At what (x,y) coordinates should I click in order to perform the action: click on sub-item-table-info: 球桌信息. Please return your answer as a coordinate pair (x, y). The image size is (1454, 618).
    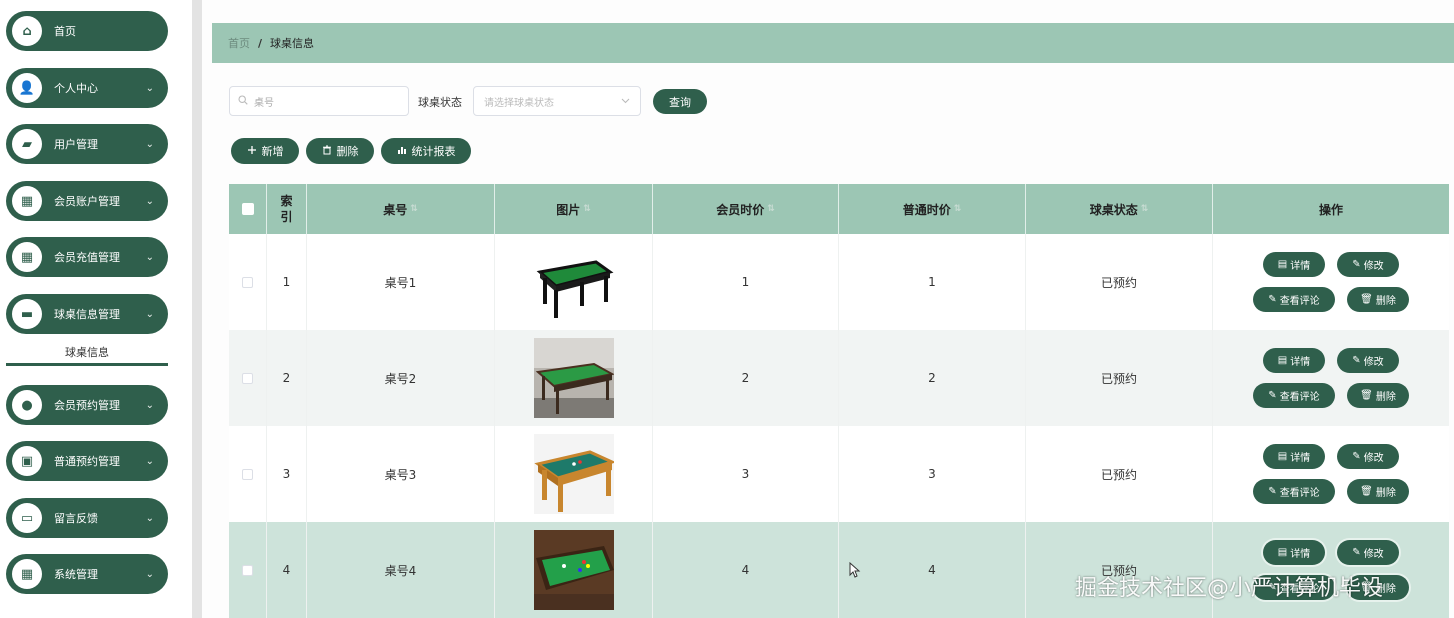
    Looking at the image, I should click on (87, 353).